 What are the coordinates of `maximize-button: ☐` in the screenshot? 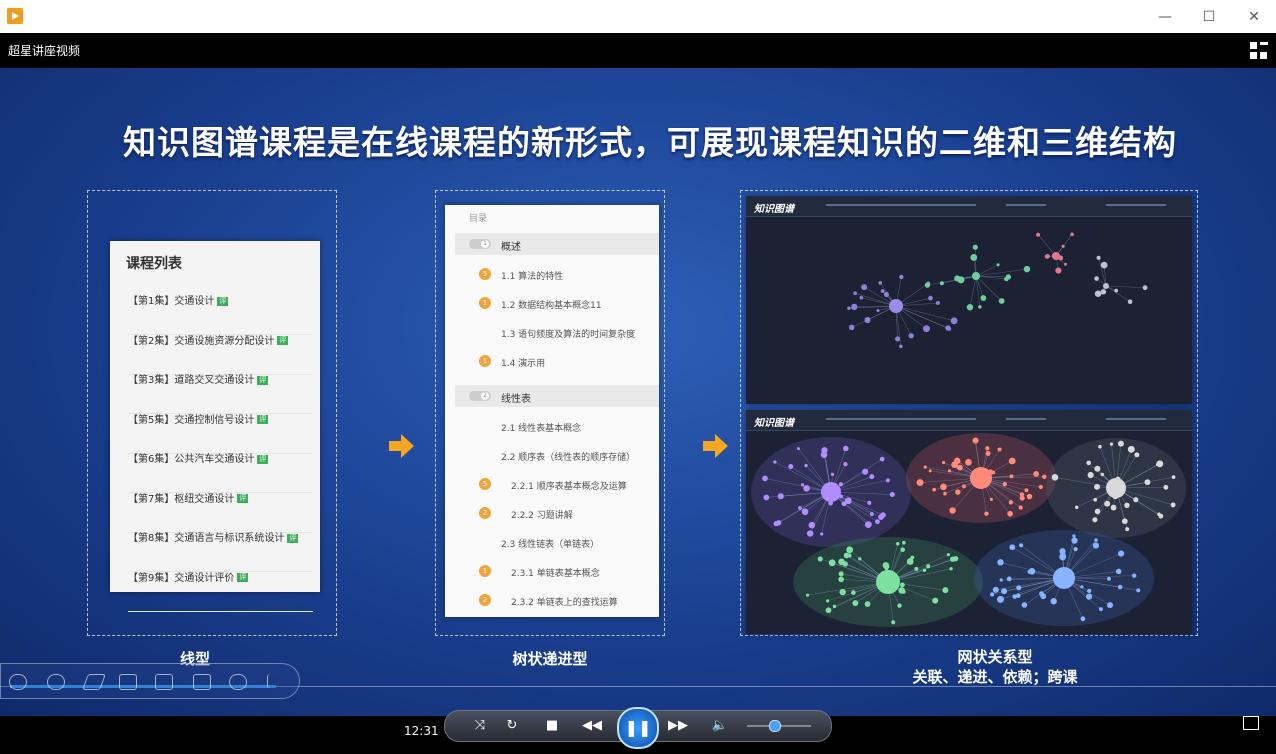 It's located at (1209, 17).